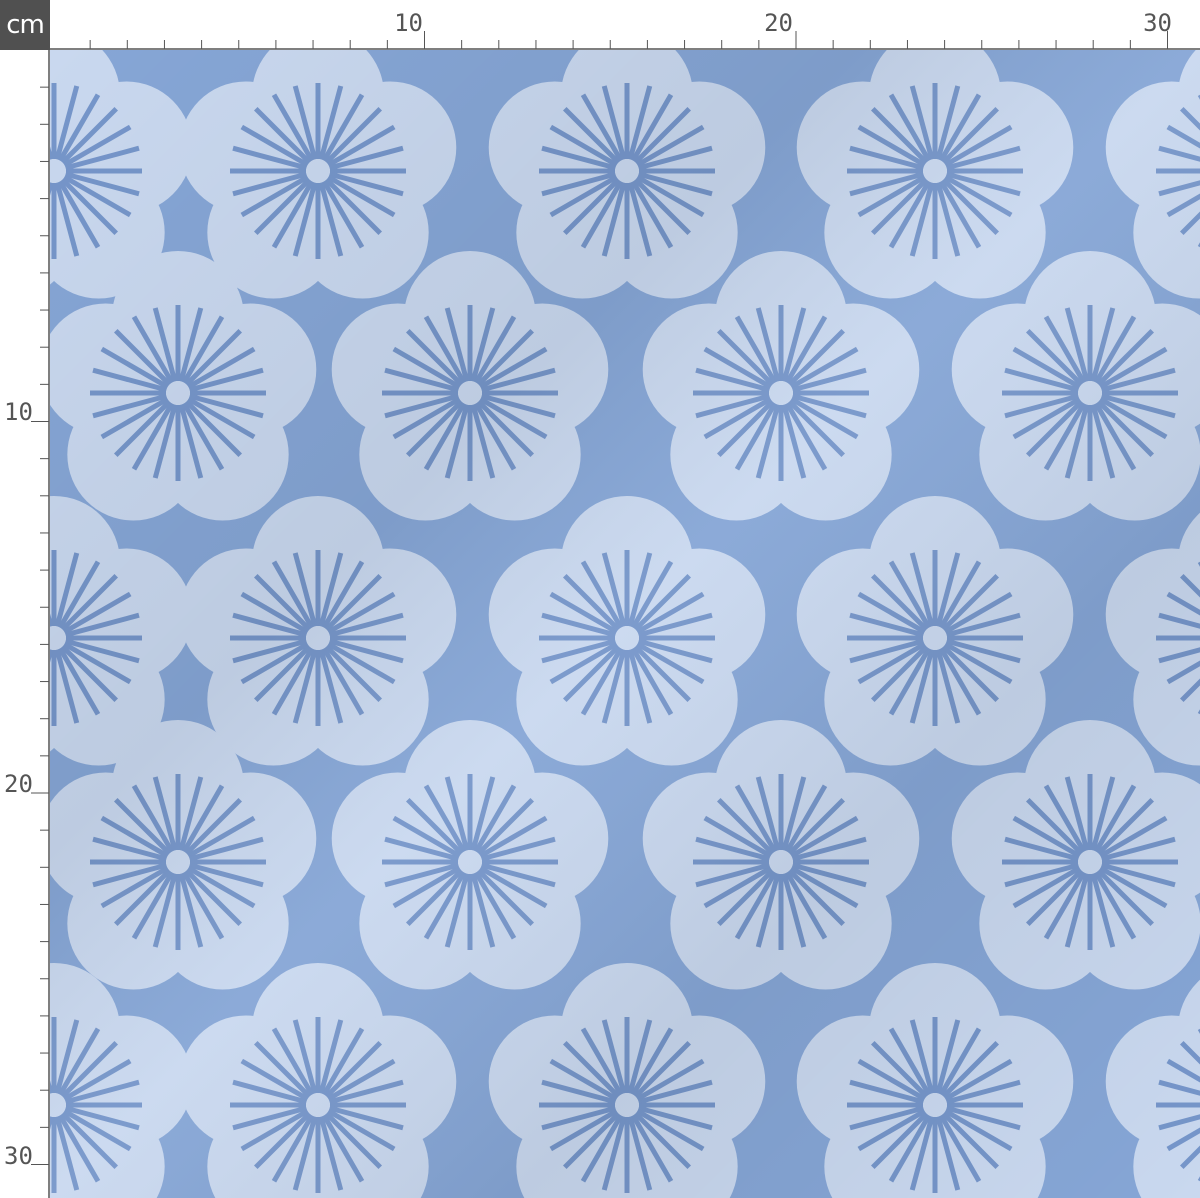 This screenshot has width=1200, height=1198. I want to click on ruler-top-label-10: 10, so click(408, 23).